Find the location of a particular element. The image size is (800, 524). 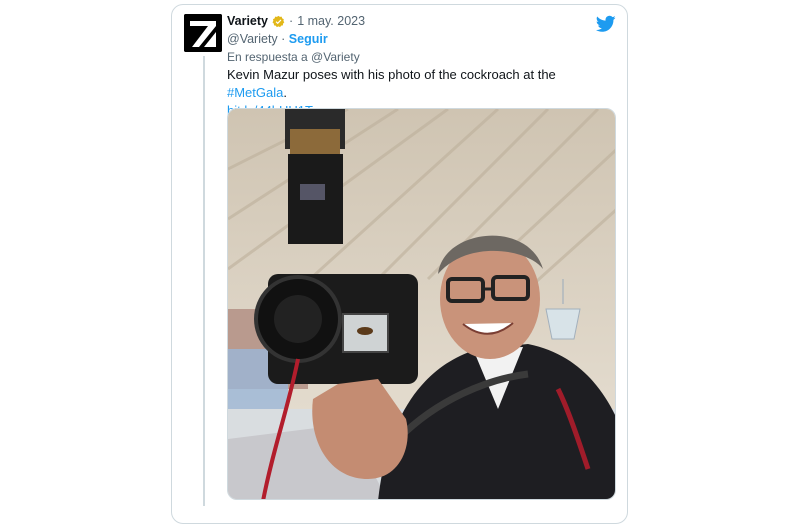

variety-logo-icon is located at coordinates (203, 33).